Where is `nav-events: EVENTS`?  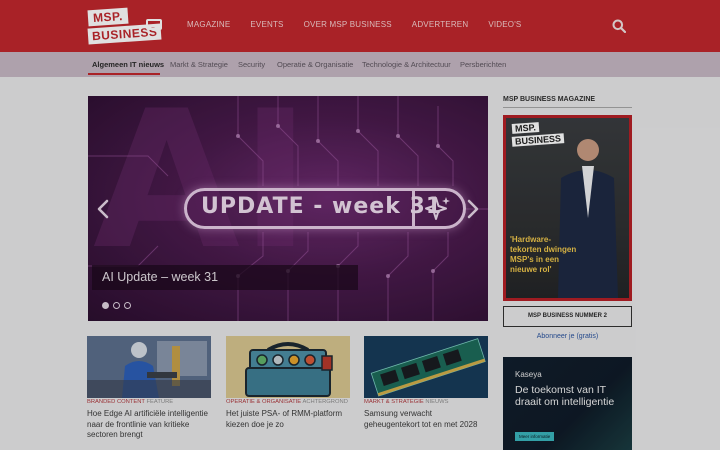 nav-events: EVENTS is located at coordinates (266, 24).